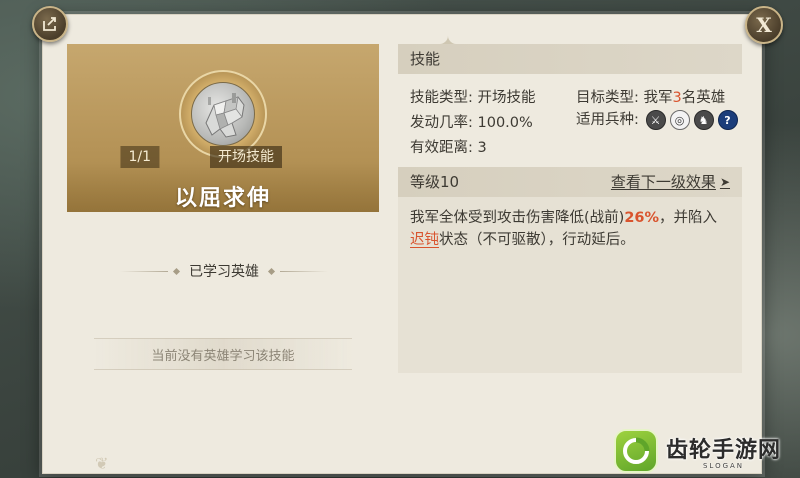 The image size is (800, 478). I want to click on skill-count-tag: 1/1, so click(139, 157).